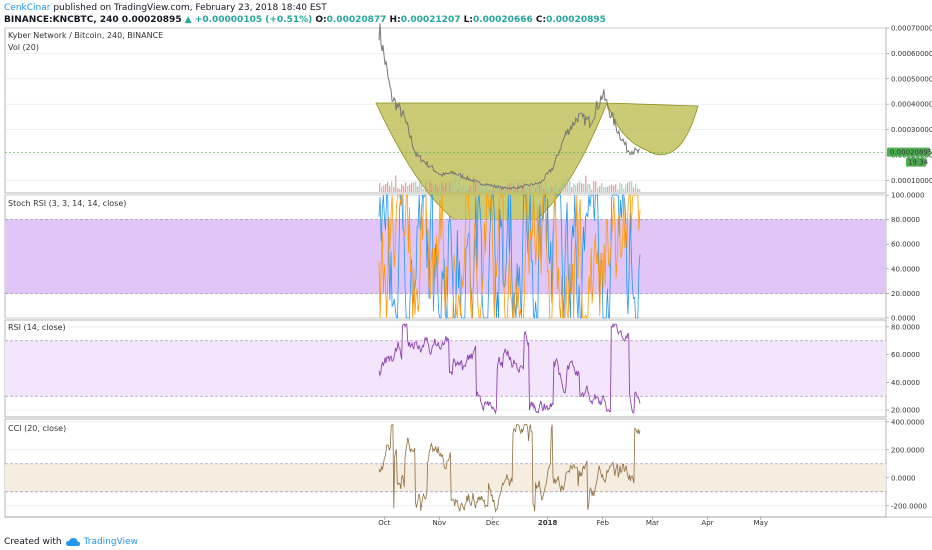  What do you see at coordinates (911, 153) in the screenshot?
I see `price-badge-text: 0.00020895` at bounding box center [911, 153].